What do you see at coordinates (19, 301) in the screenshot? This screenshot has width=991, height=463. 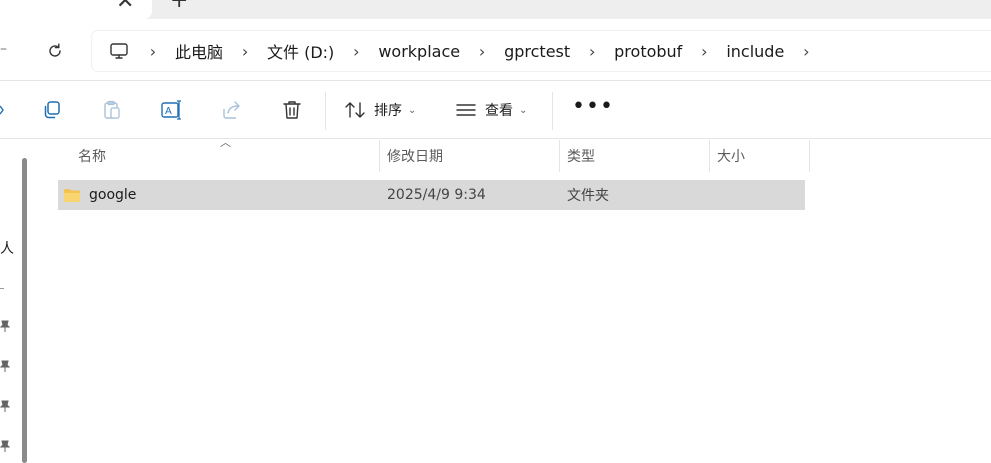 I see `navigation-pane: 人` at bounding box center [19, 301].